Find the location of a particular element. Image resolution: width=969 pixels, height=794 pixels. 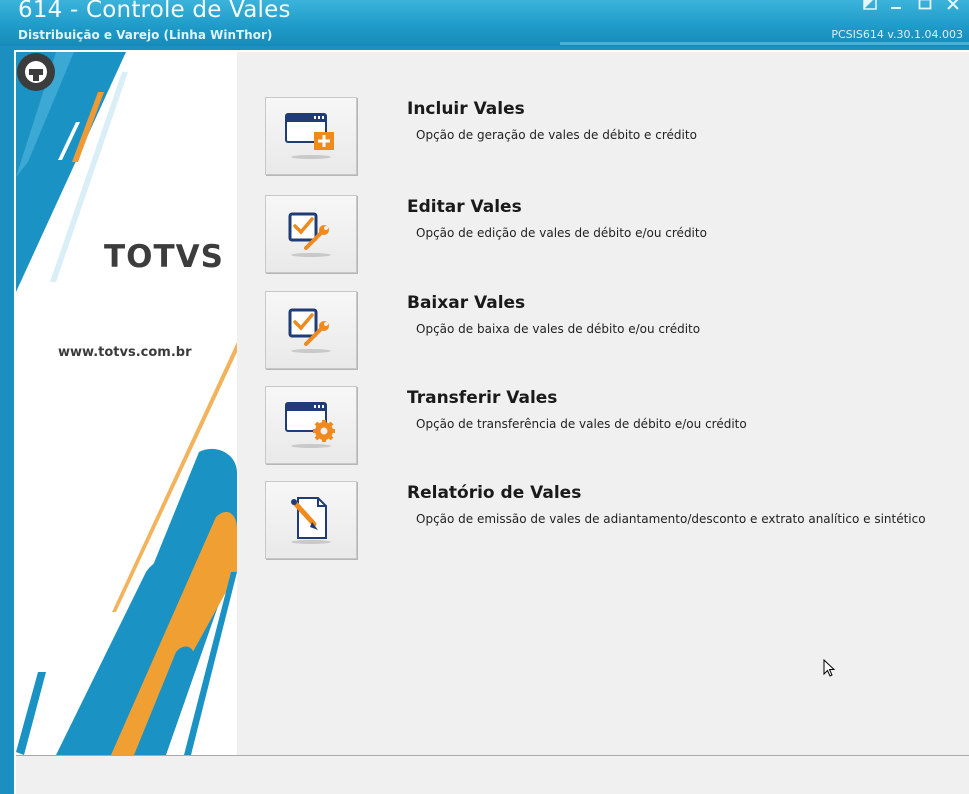

transferir-vales-button is located at coordinates (311, 425).